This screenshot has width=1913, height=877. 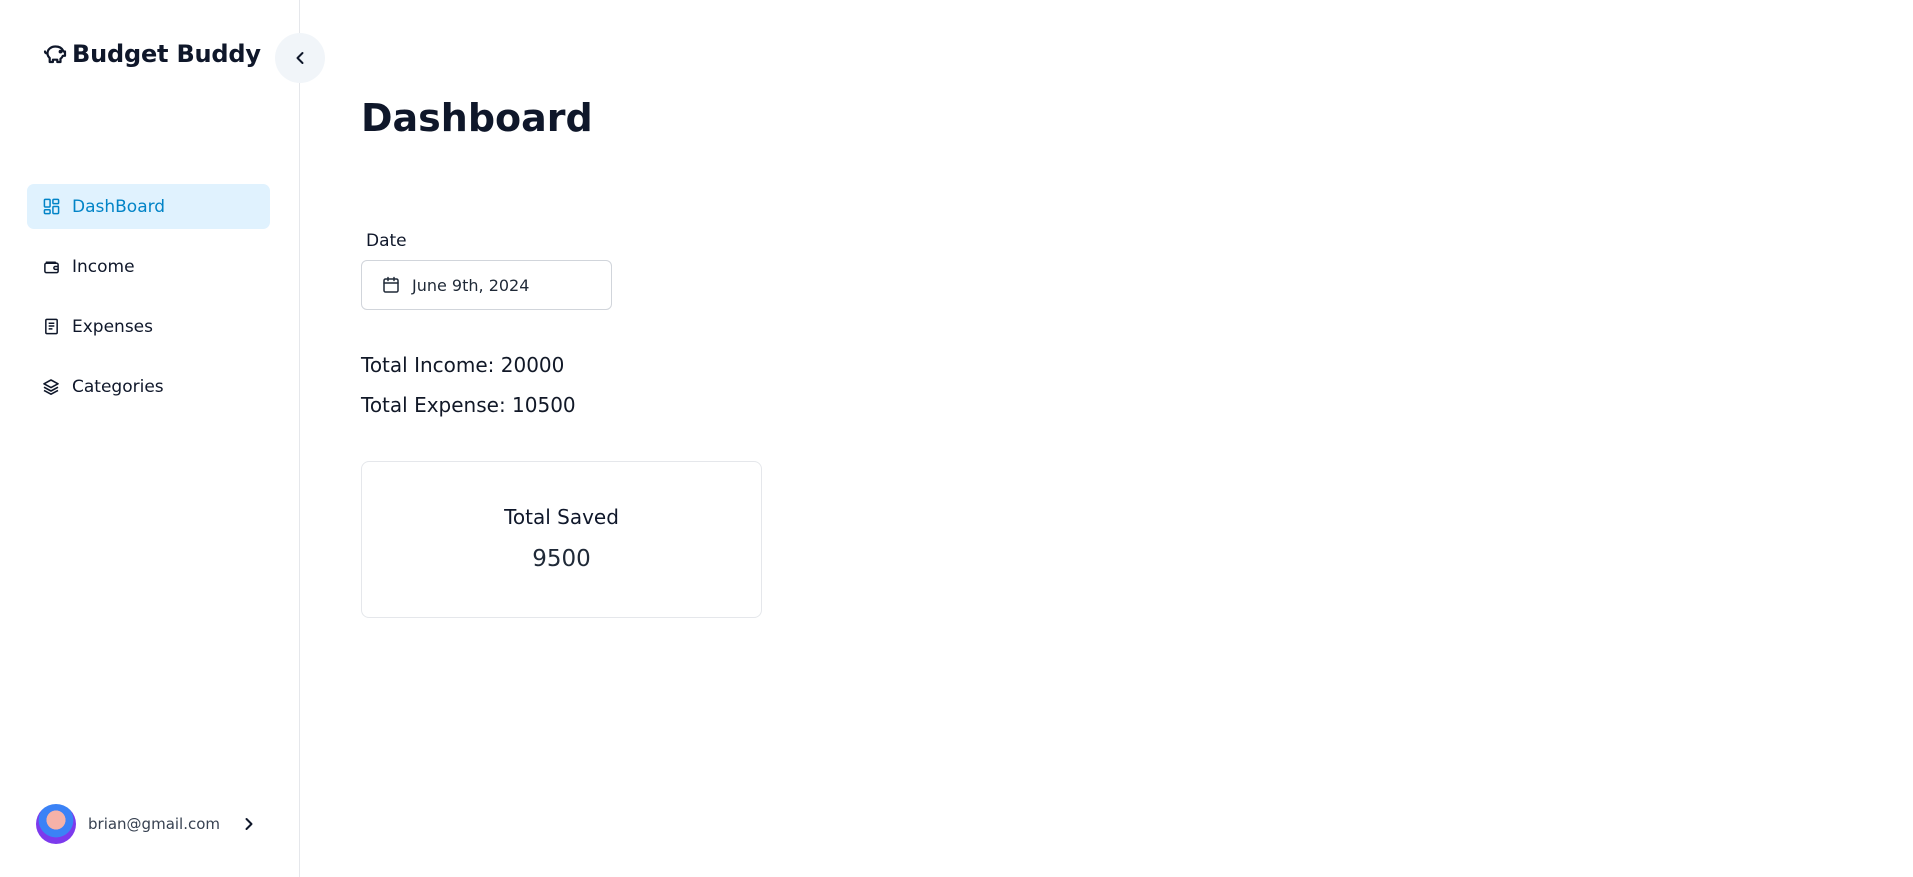 I want to click on collapse-sidebar-button, so click(x=300, y=58).